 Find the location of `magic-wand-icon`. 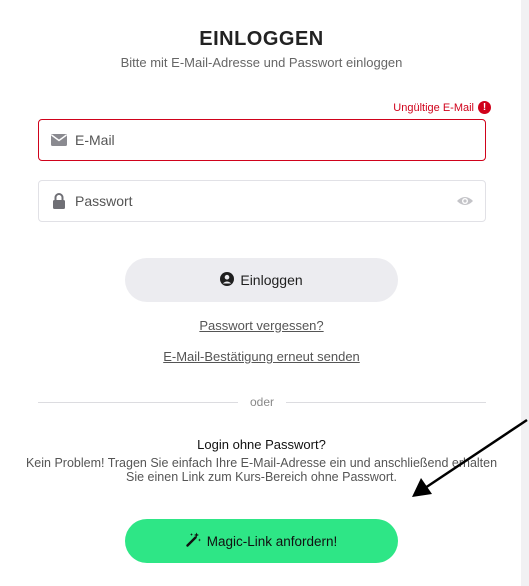

magic-wand-icon is located at coordinates (193, 541).